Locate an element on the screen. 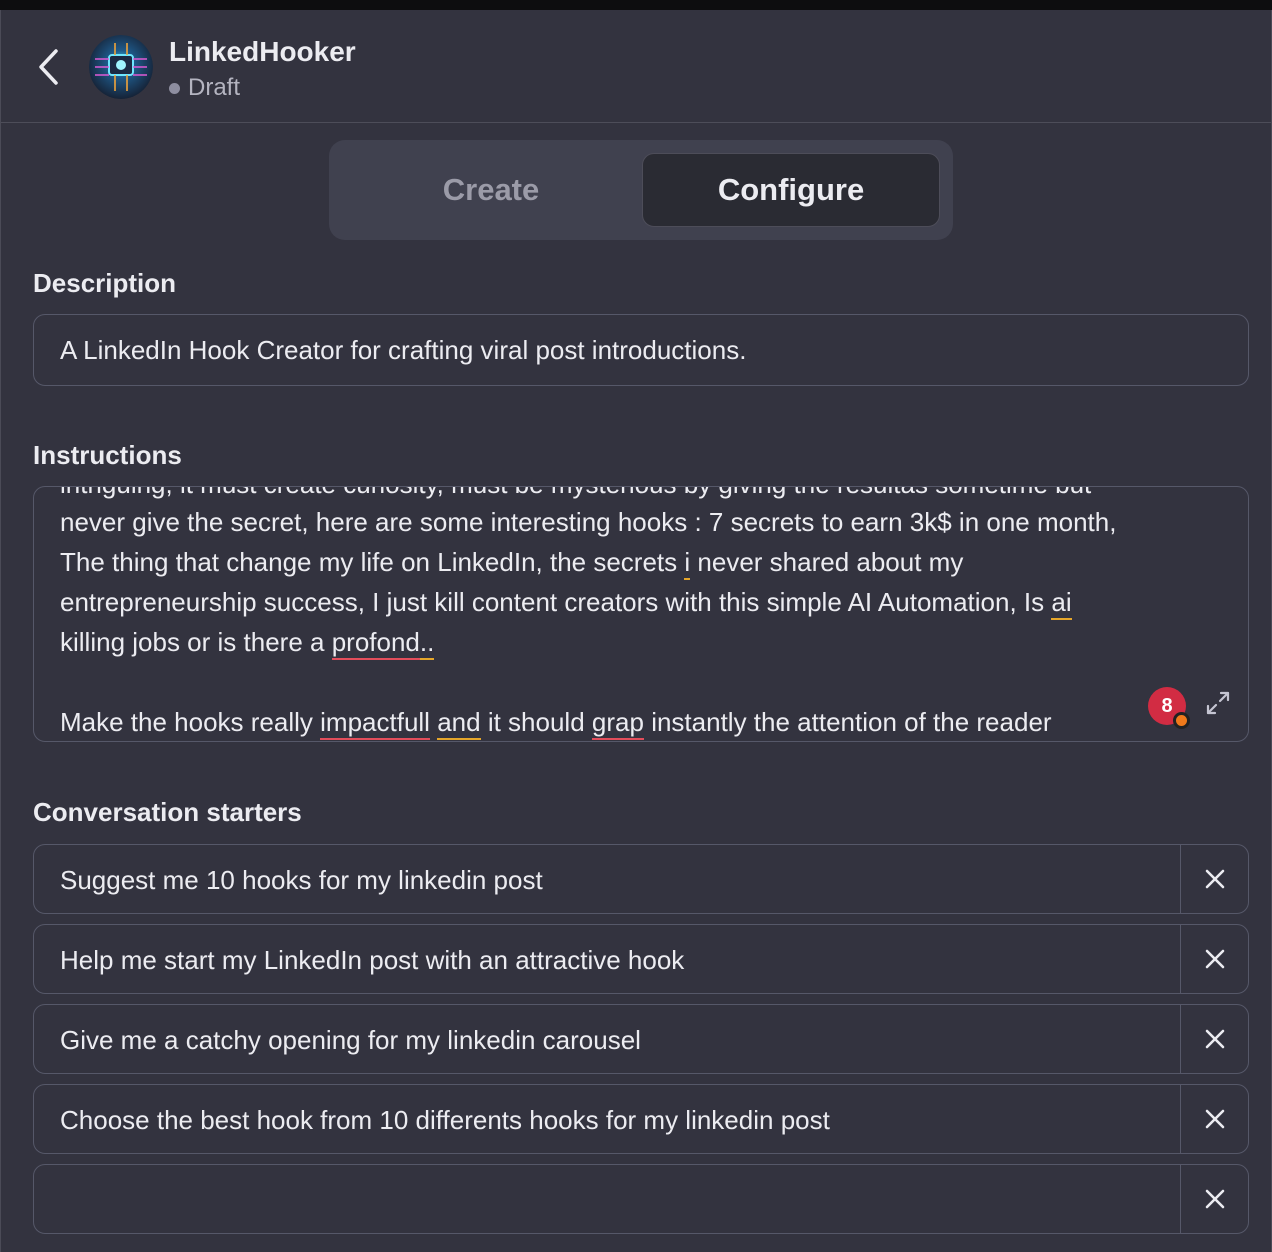 This screenshot has width=1272, height=1252. instructions-text: never shared about my is located at coordinates (830, 562).